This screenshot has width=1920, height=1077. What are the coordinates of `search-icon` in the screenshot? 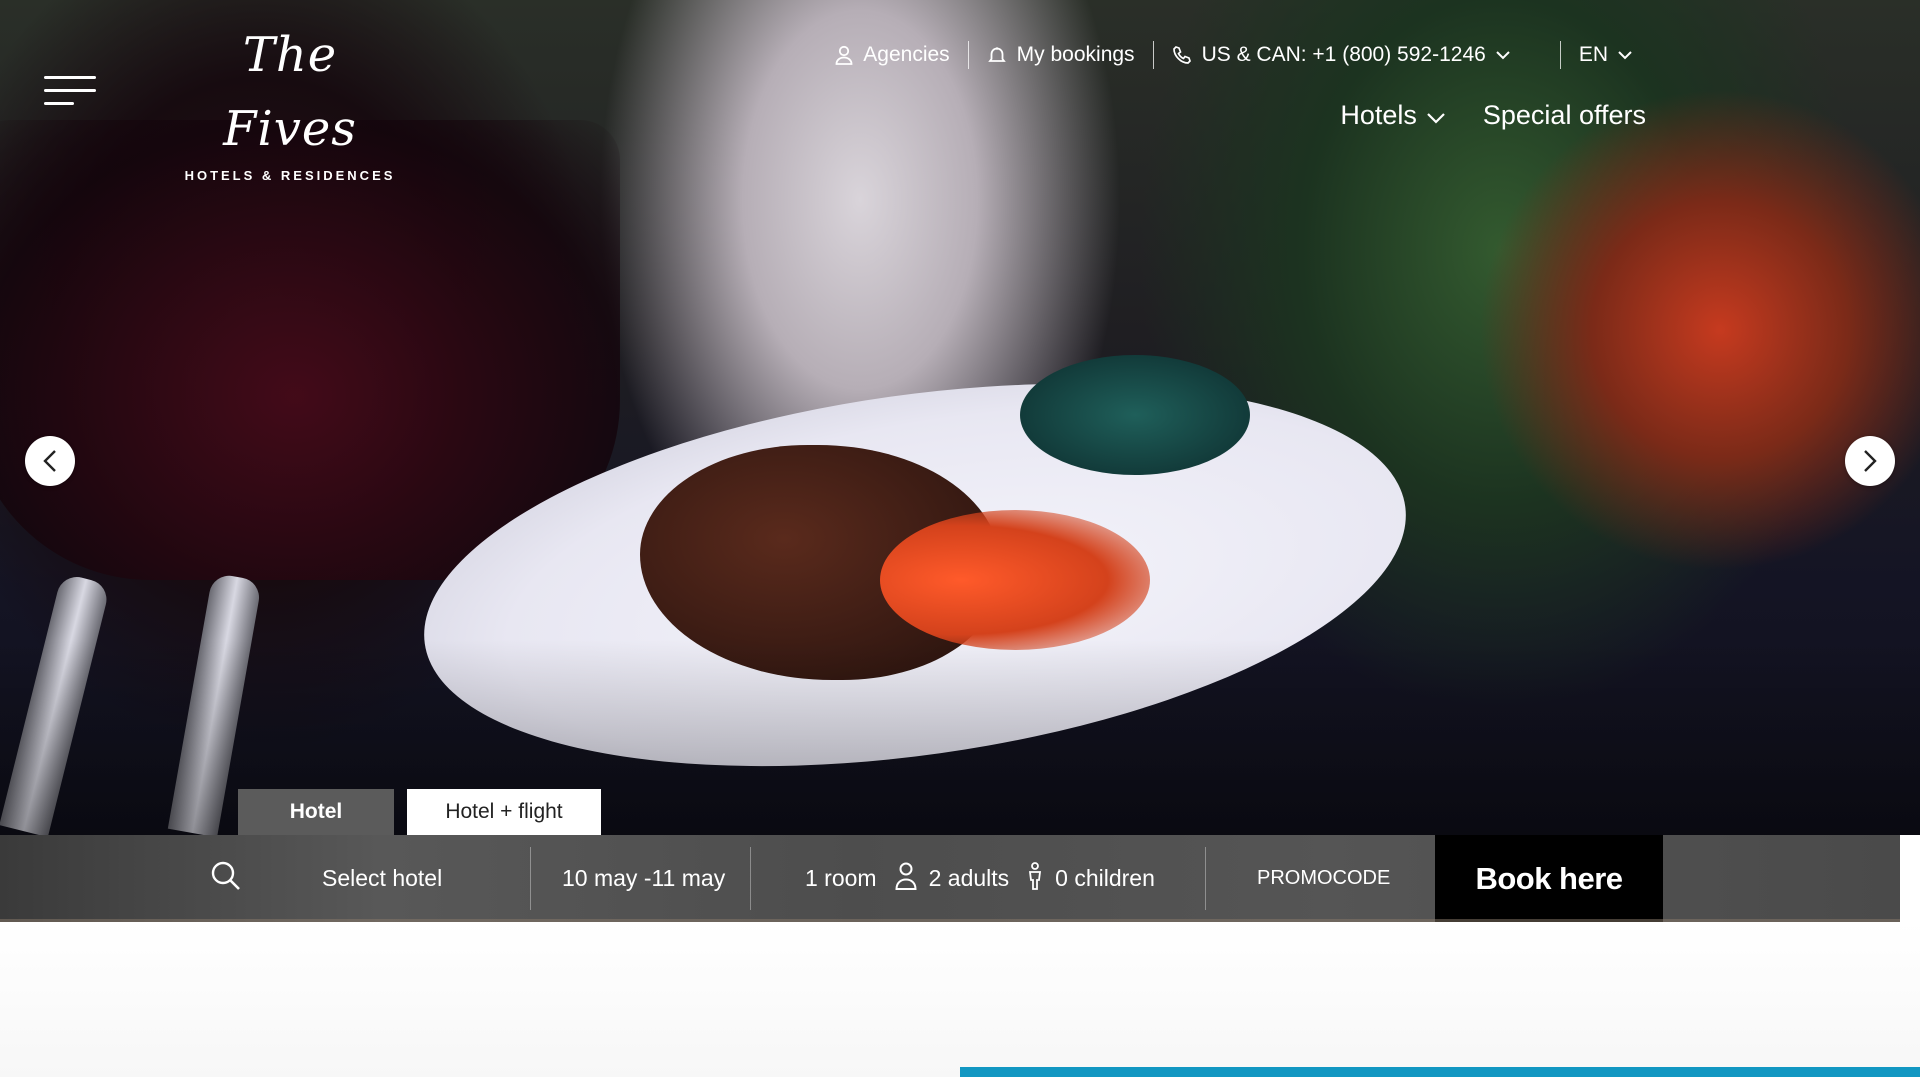 It's located at (226, 879).